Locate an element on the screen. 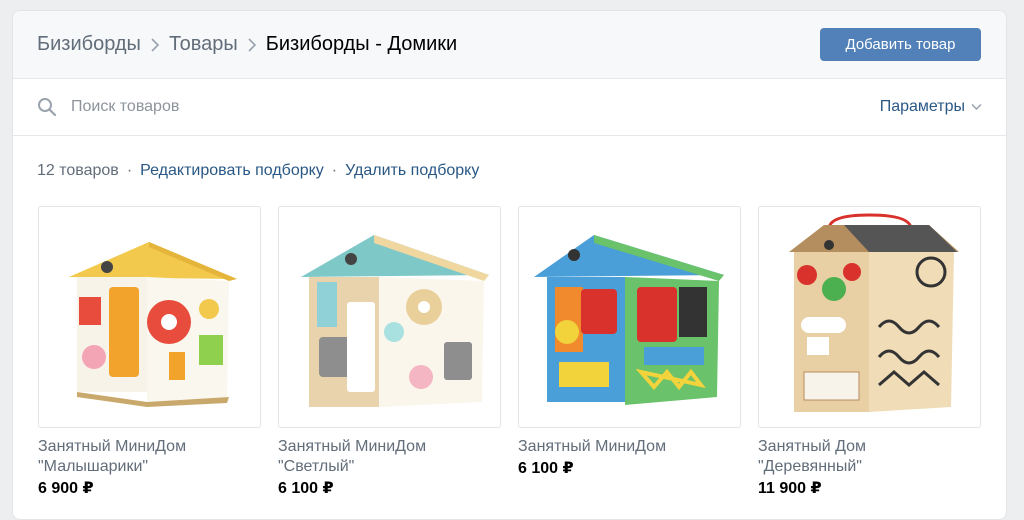  search-input is located at coordinates (371, 107).